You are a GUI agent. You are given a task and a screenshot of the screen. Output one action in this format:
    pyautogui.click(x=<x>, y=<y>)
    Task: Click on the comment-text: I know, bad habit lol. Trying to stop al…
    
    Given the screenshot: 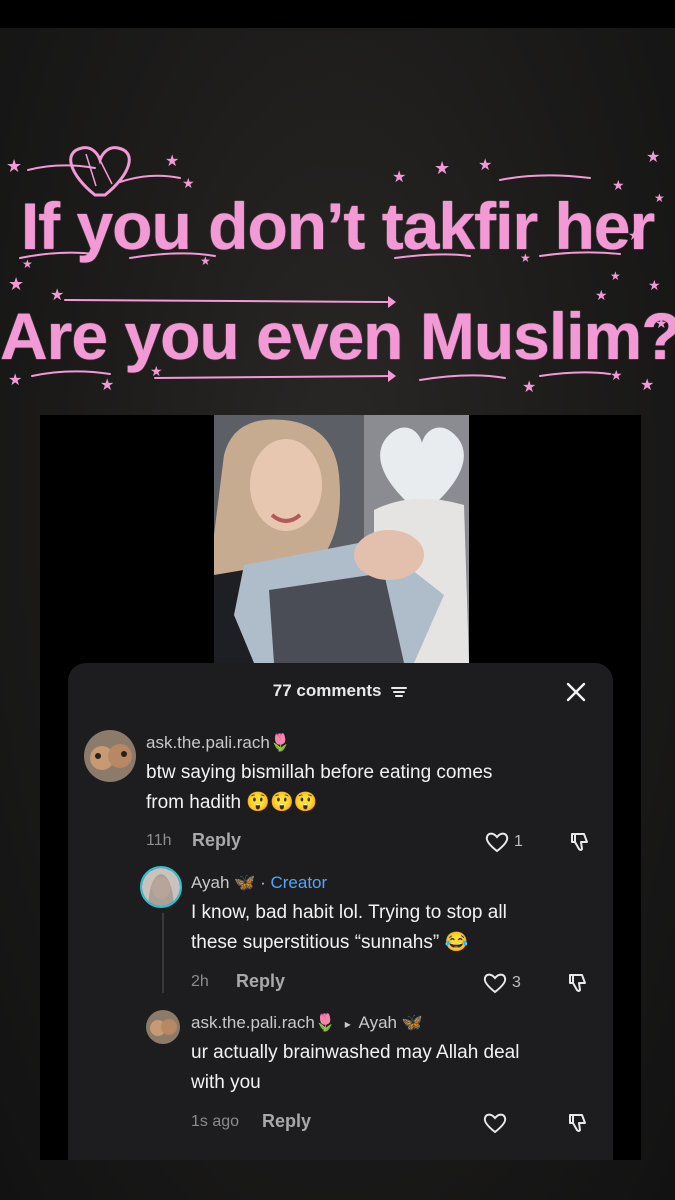 What is the action you would take?
    pyautogui.click(x=349, y=928)
    